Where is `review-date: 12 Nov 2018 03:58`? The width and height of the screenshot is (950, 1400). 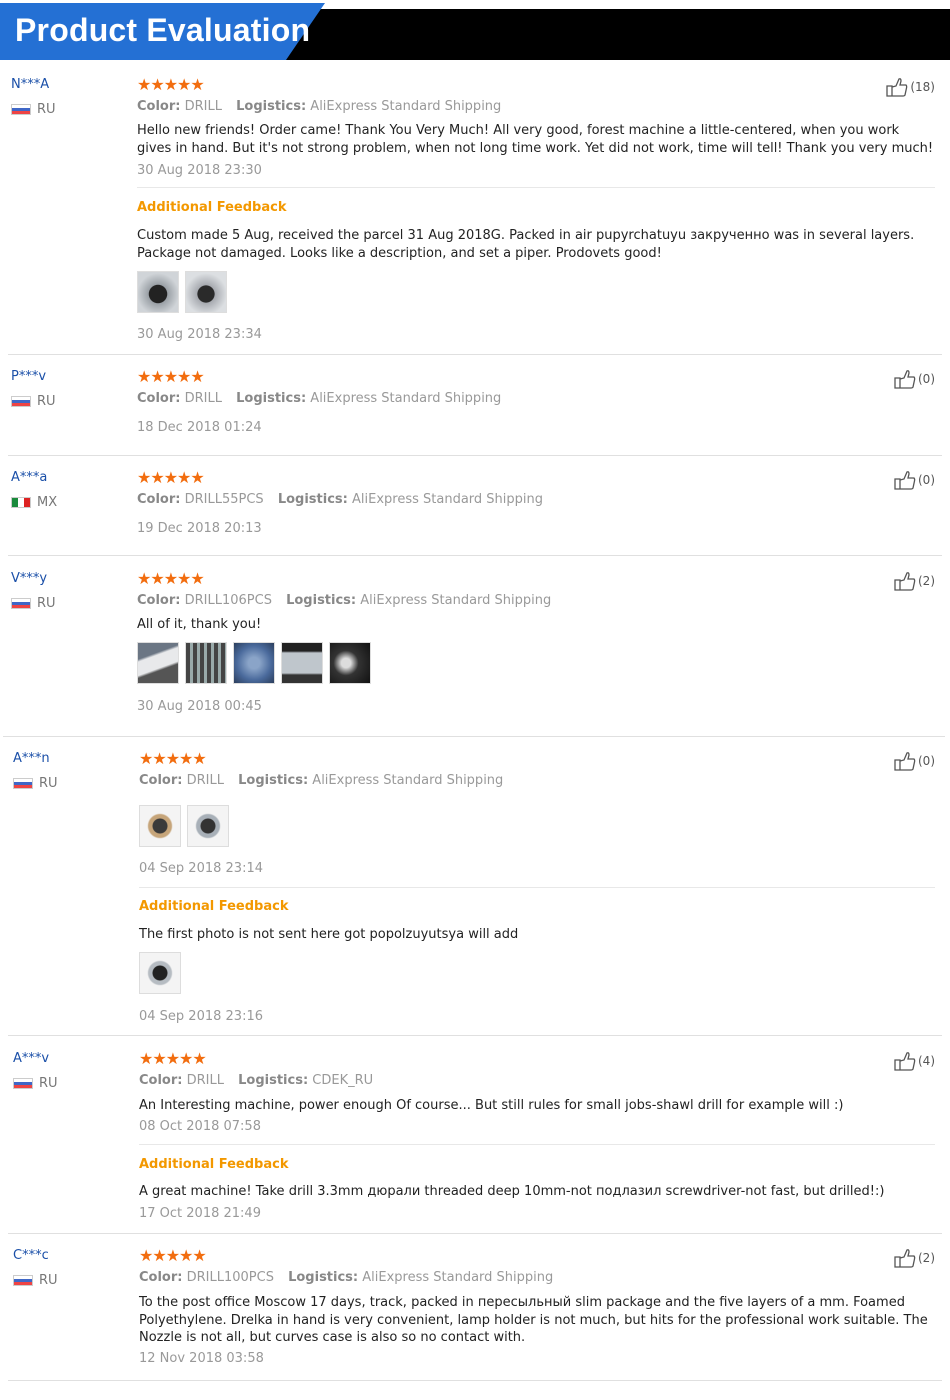 review-date: 12 Nov 2018 03:58 is located at coordinates (201, 1358).